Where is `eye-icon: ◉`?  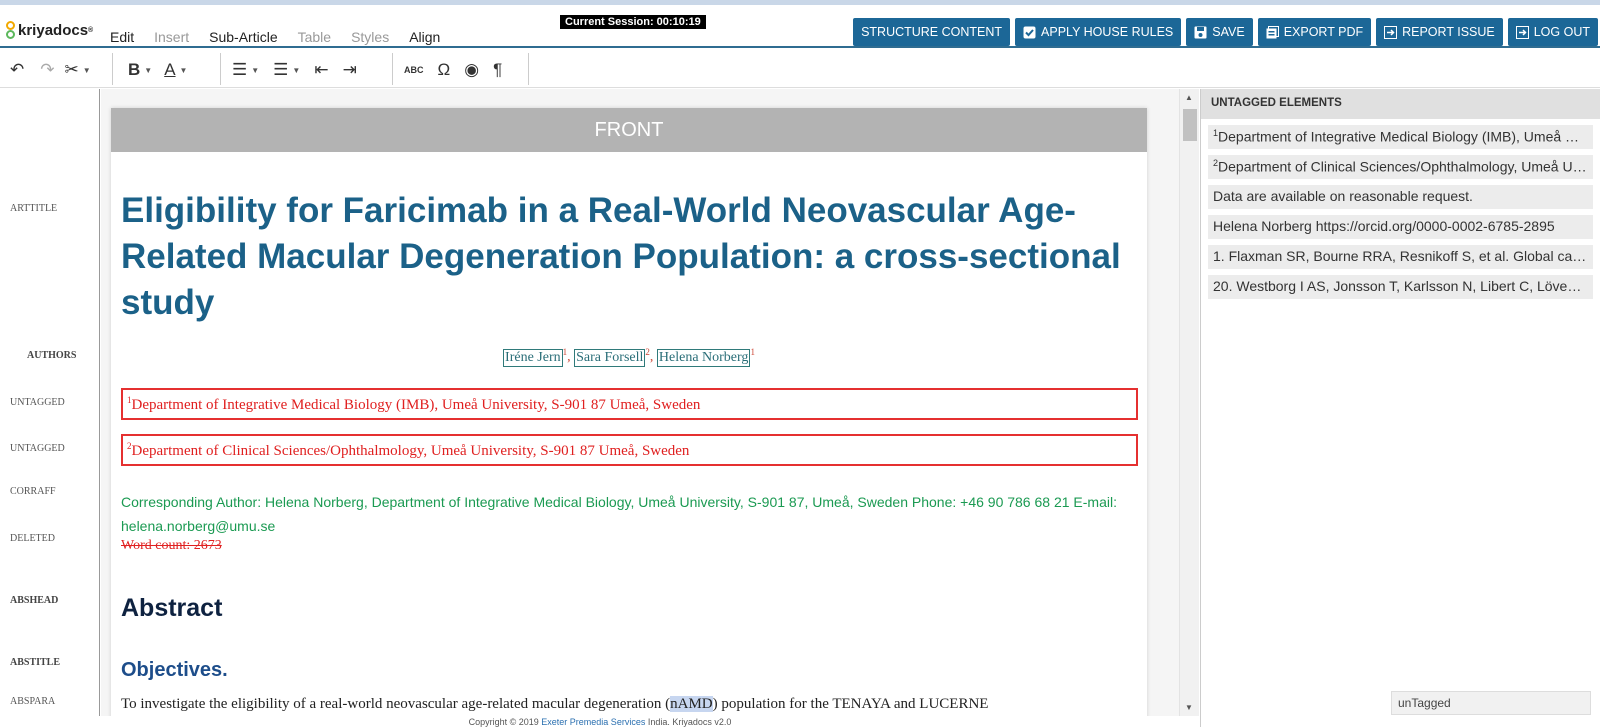 eye-icon: ◉ is located at coordinates (471, 70).